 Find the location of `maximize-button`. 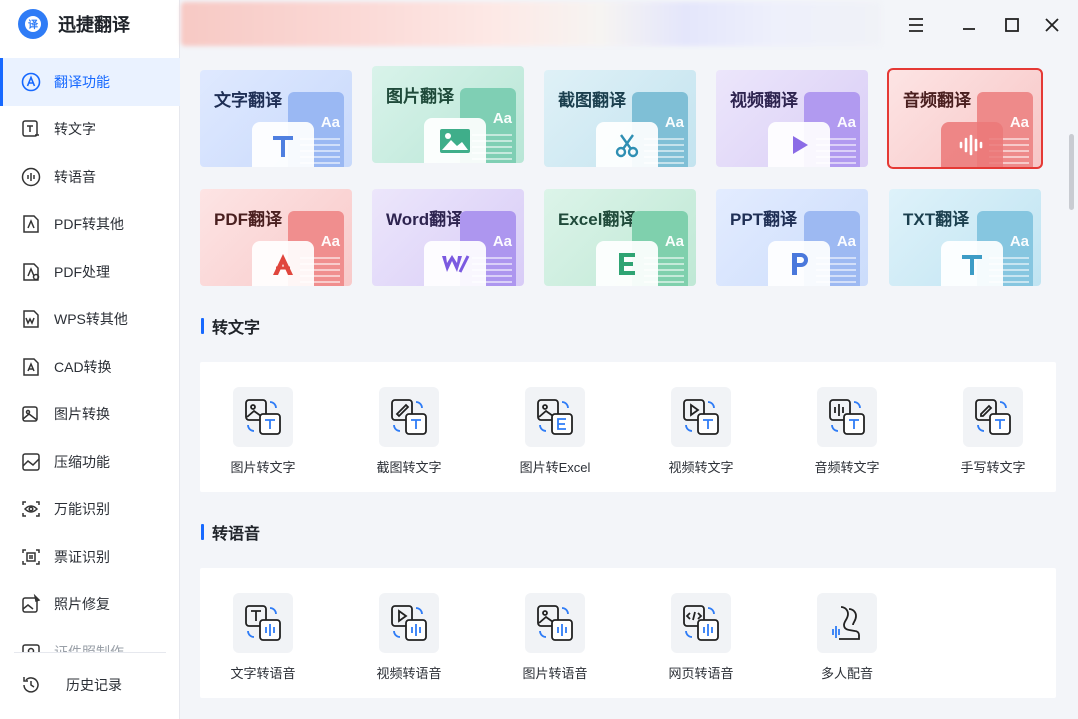

maximize-button is located at coordinates (1012, 25).